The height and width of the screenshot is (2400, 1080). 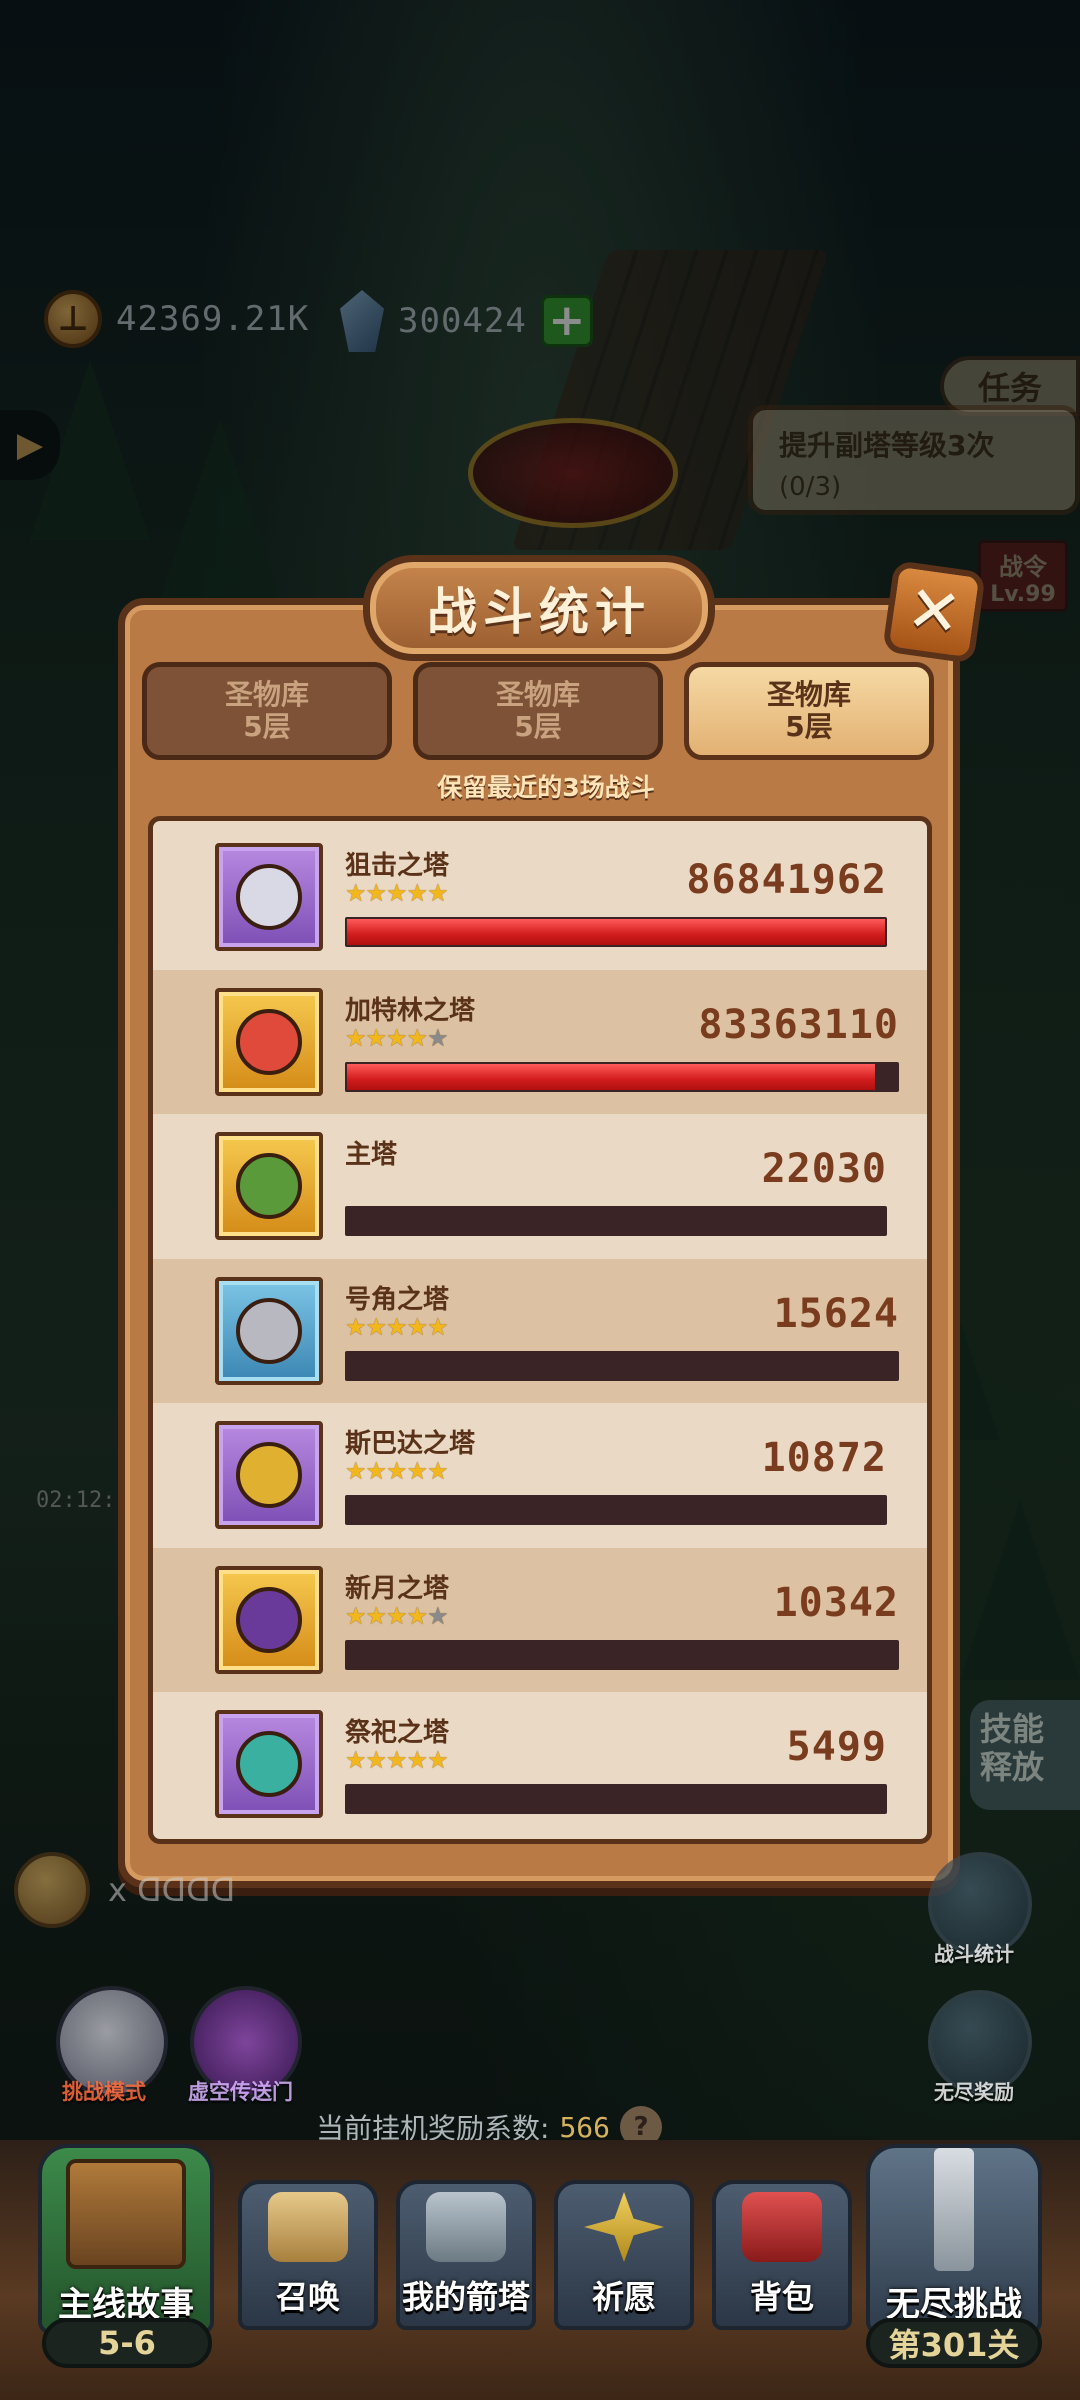 What do you see at coordinates (636, 1620) in the screenshot?
I see `tower-info: 新月之塔 ★★★★★ 10342` at bounding box center [636, 1620].